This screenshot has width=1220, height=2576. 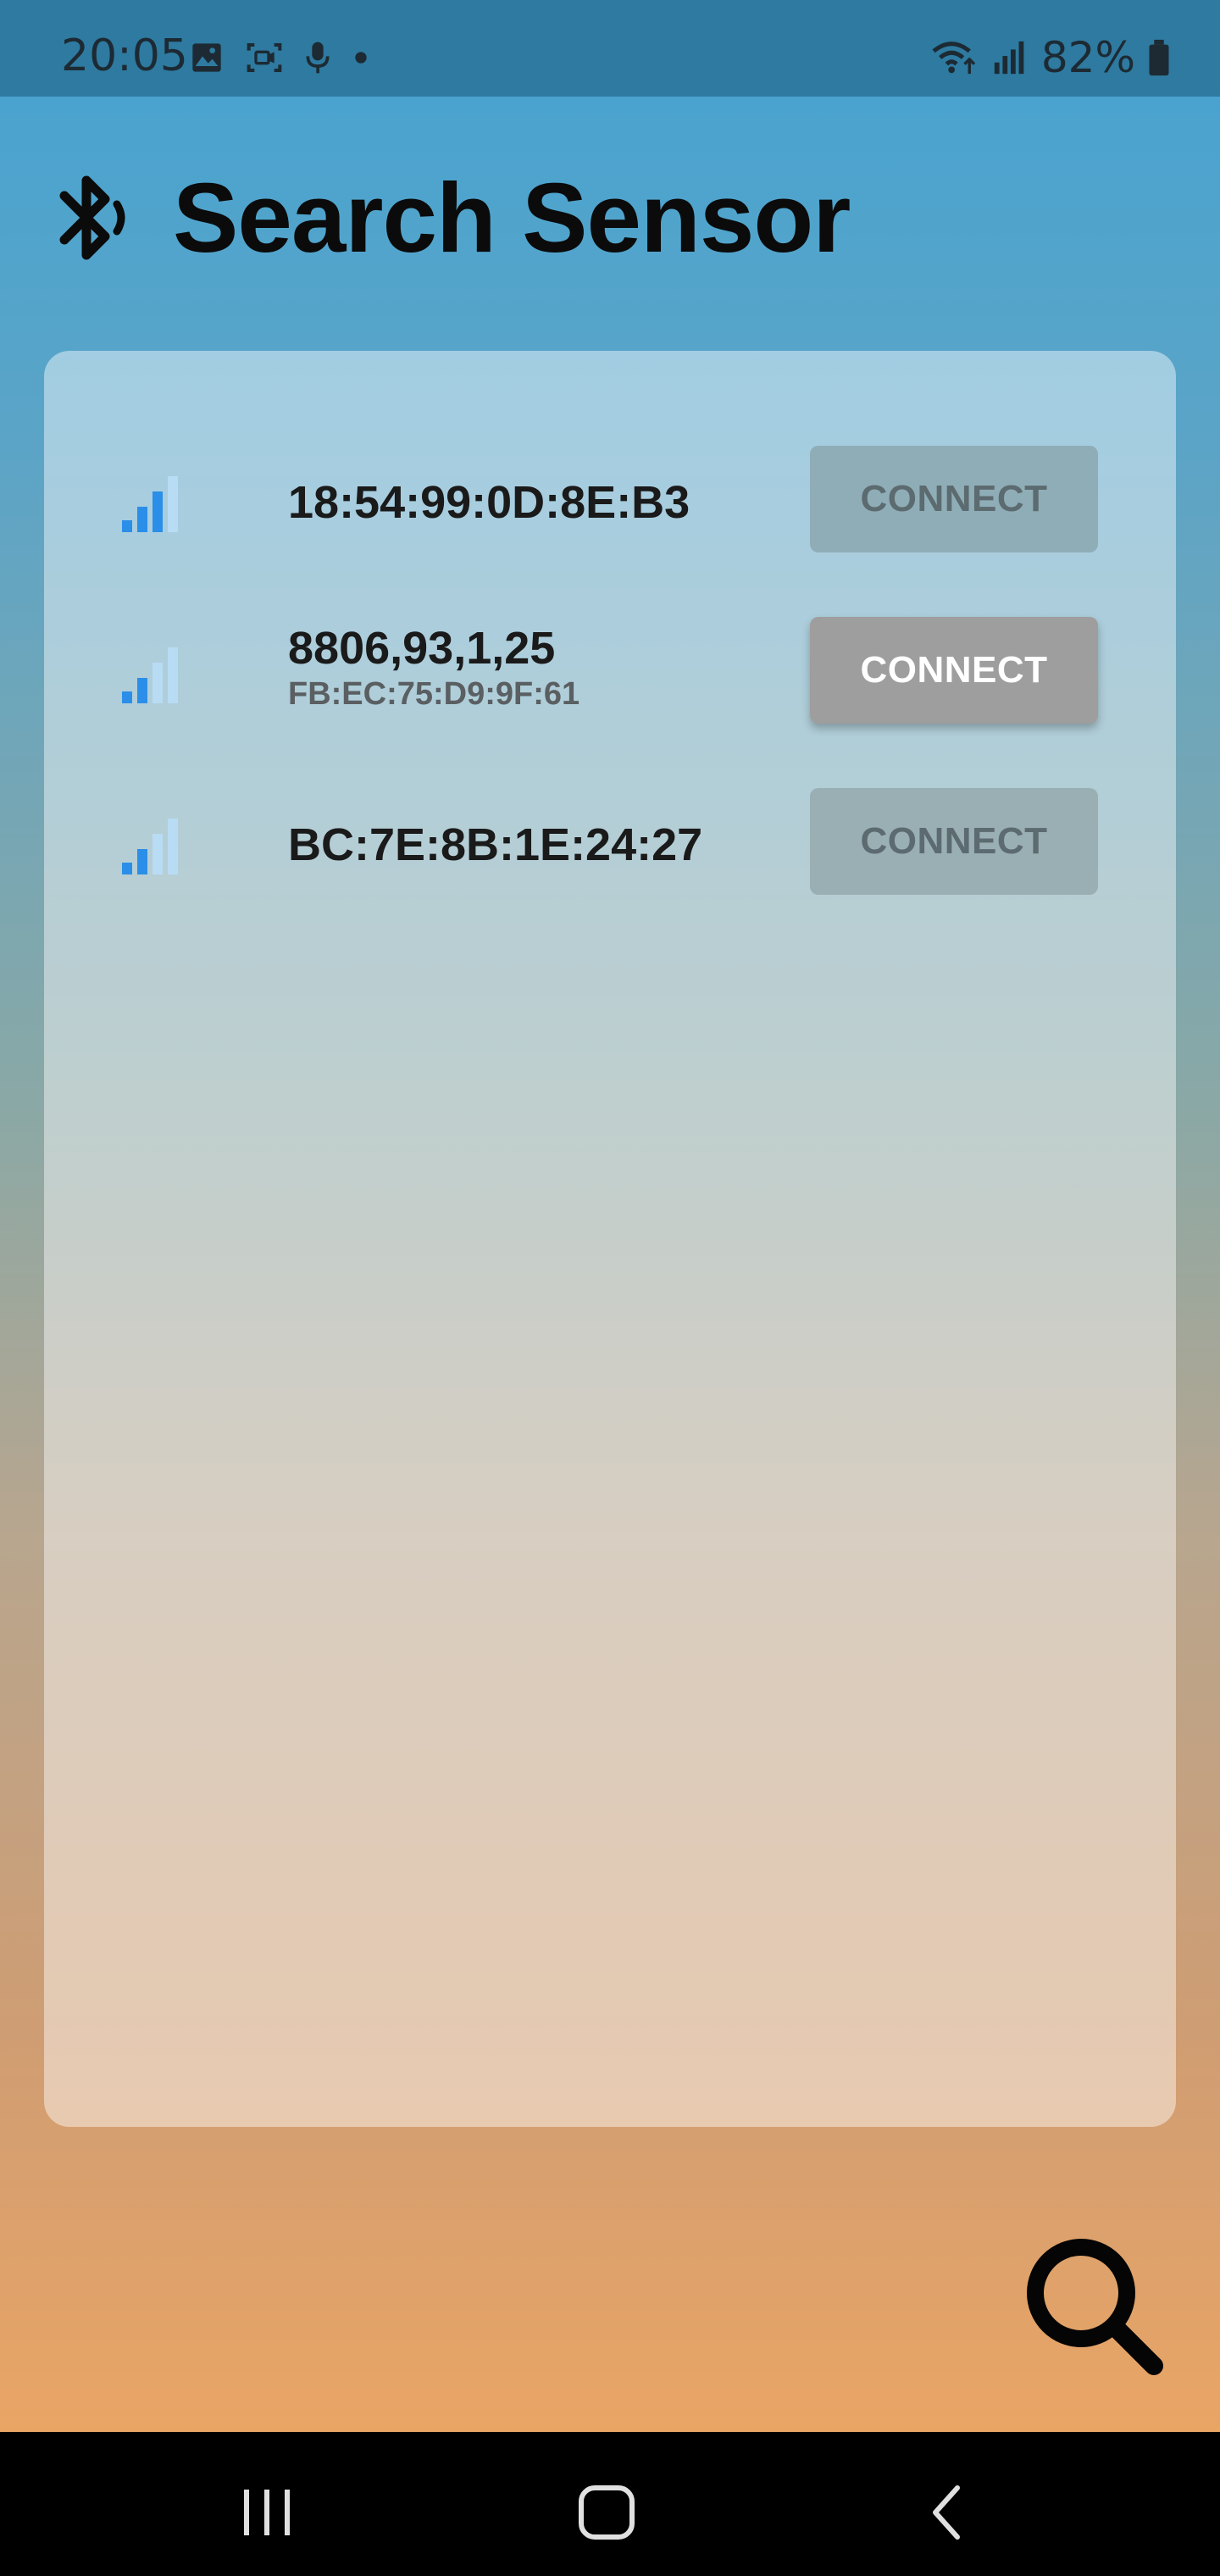 I want to click on status-bar: 20:05 82%, so click(x=610, y=48).